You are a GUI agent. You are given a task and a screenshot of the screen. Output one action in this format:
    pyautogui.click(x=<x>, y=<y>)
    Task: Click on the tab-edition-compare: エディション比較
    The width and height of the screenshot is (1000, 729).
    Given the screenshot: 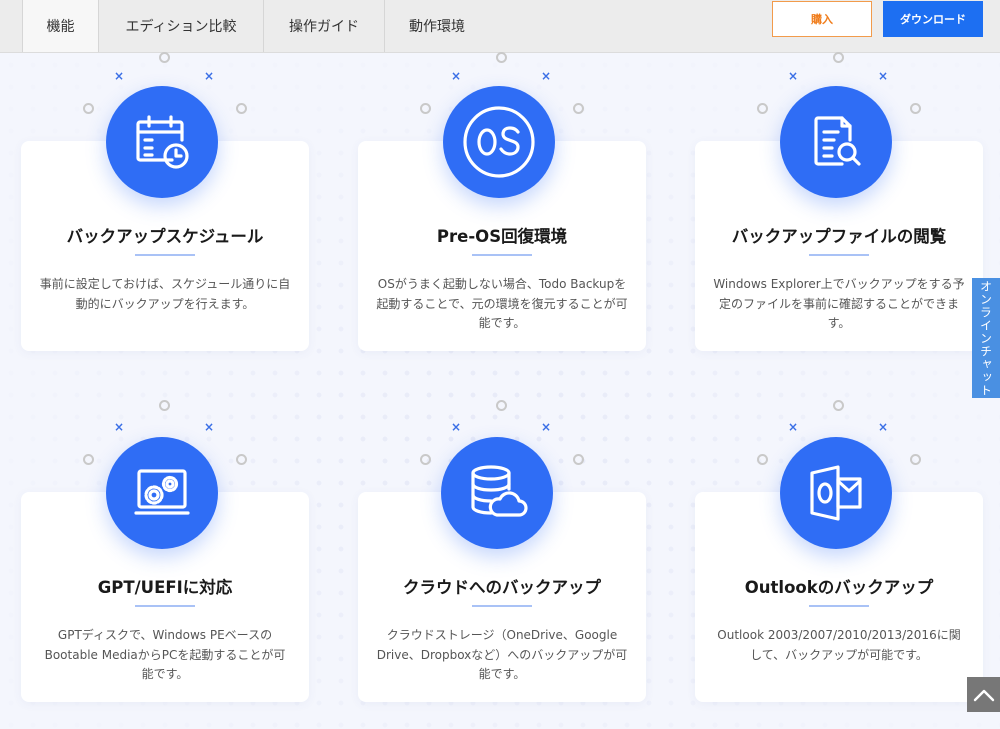 What is the action you would take?
    pyautogui.click(x=181, y=26)
    